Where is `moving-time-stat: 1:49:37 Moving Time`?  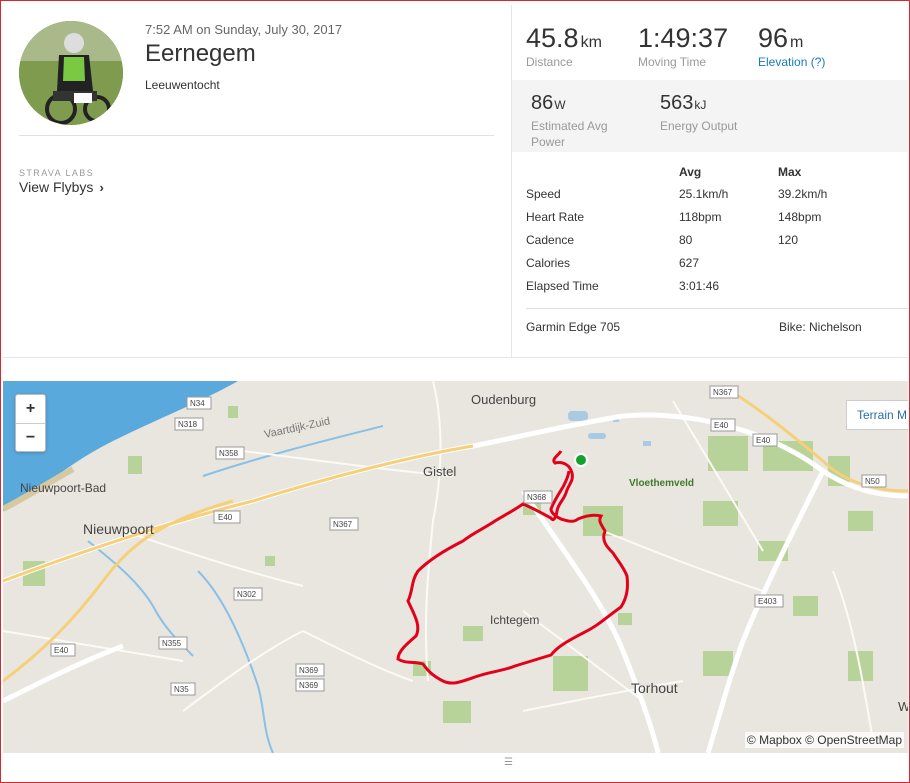 moving-time-stat: 1:49:37 Moving Time is located at coordinates (683, 46).